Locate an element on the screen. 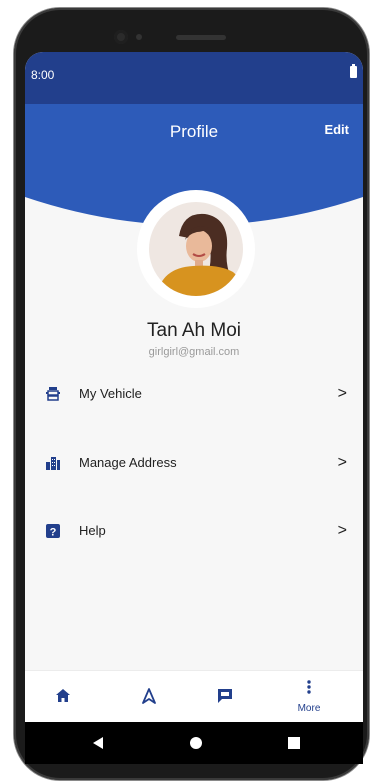 Image resolution: width=371 pixels, height=784 pixels. help-icon: ? is located at coordinates (53, 531).